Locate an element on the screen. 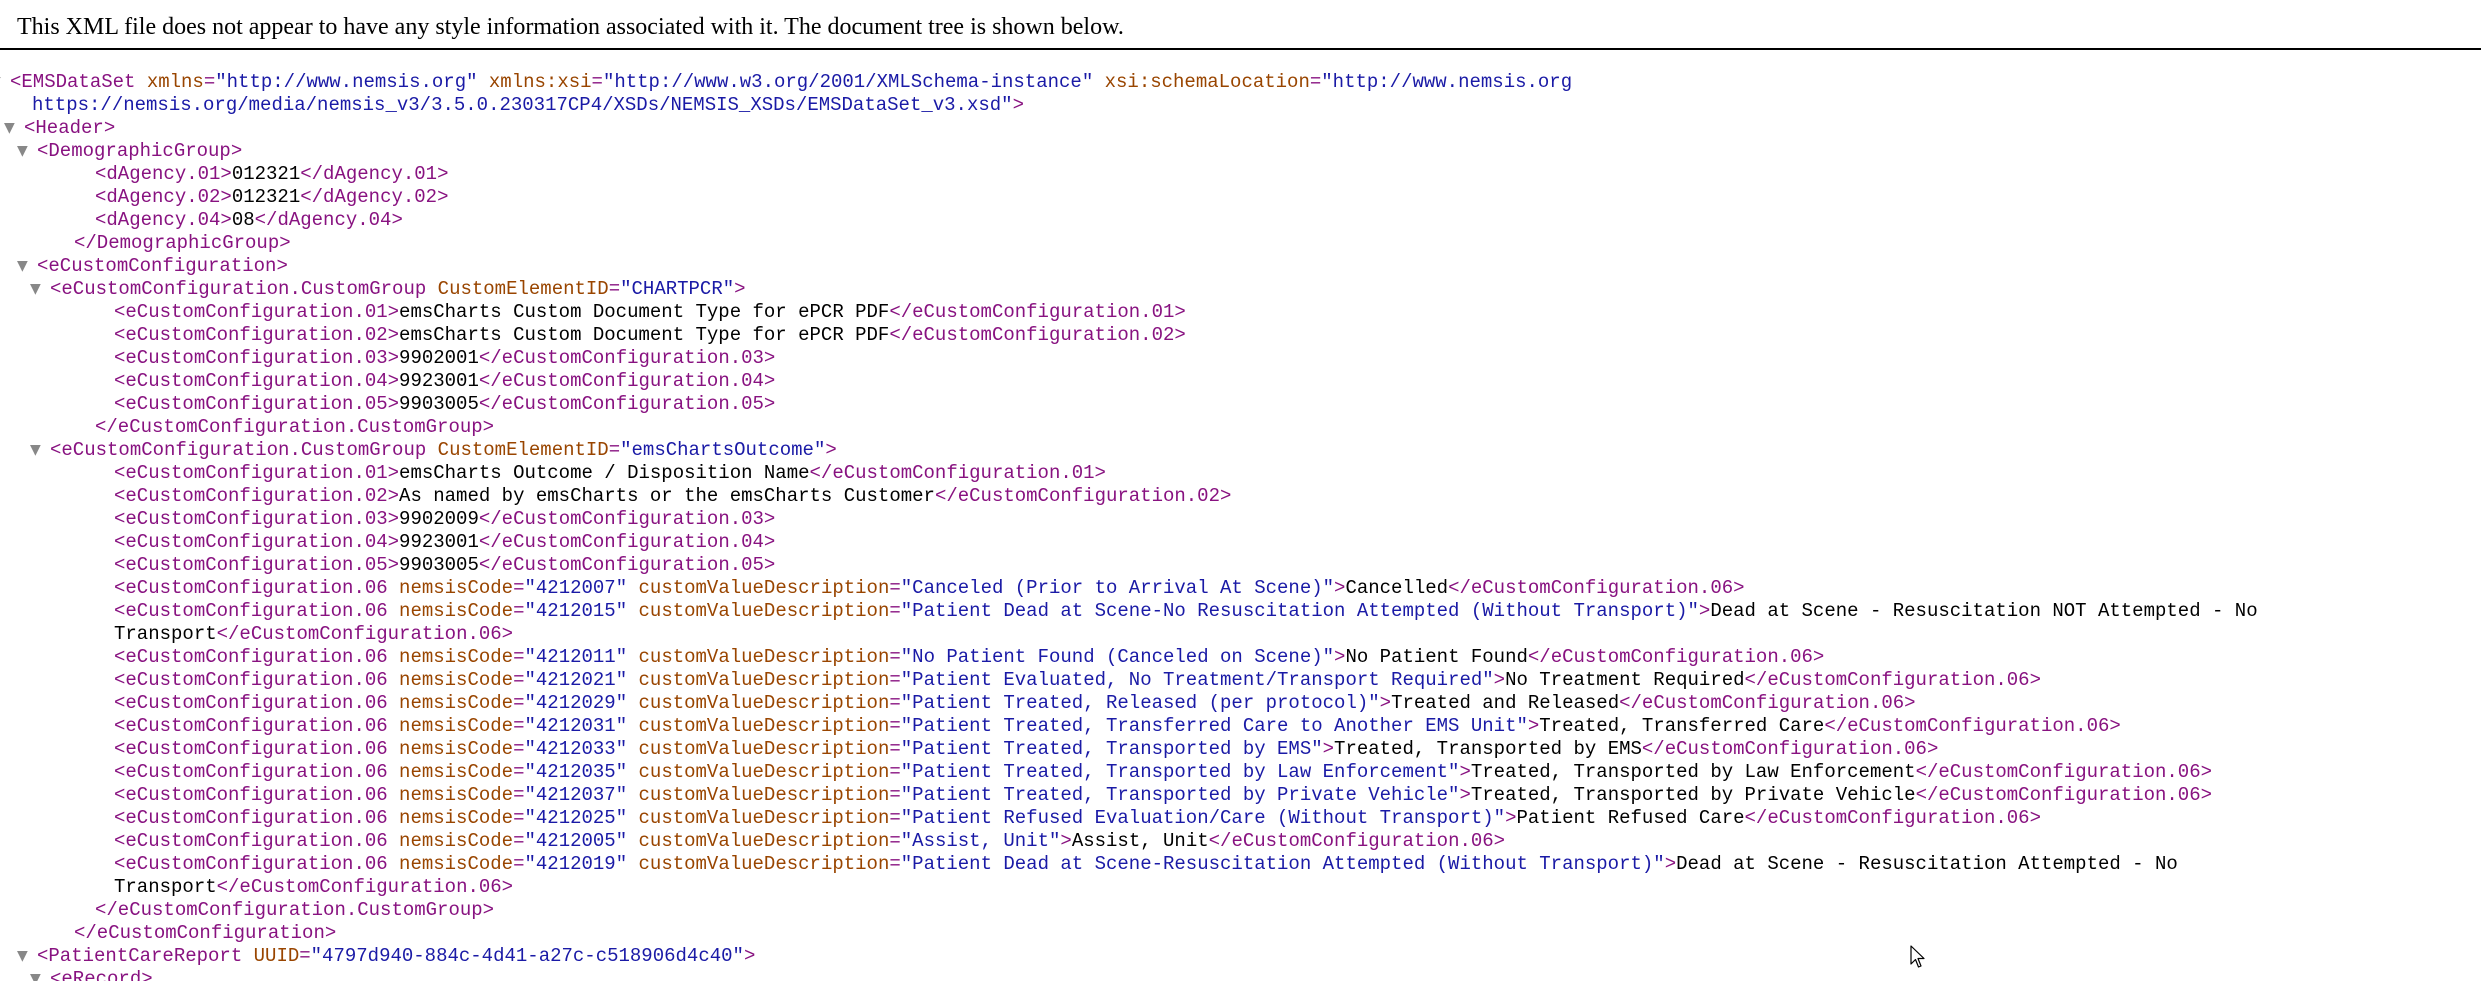  xml-tag: <Header> is located at coordinates (70, 128).